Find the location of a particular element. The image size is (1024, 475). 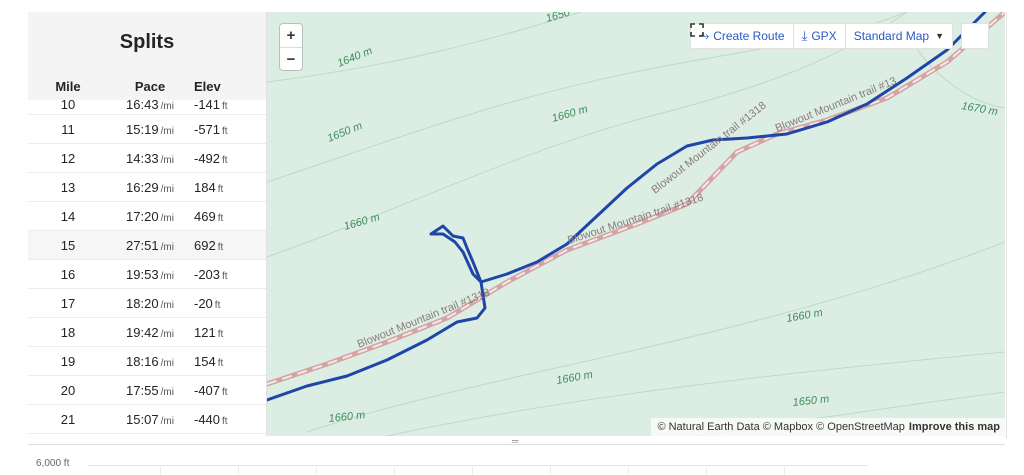

split-mile: 15 is located at coordinates (68, 245).